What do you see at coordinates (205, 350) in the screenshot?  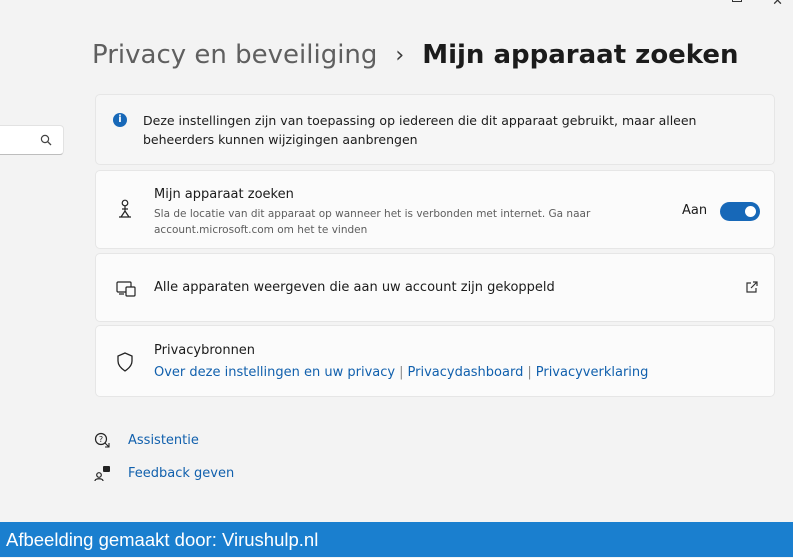 I see `privacy-resources-title: Privacybronnen` at bounding box center [205, 350].